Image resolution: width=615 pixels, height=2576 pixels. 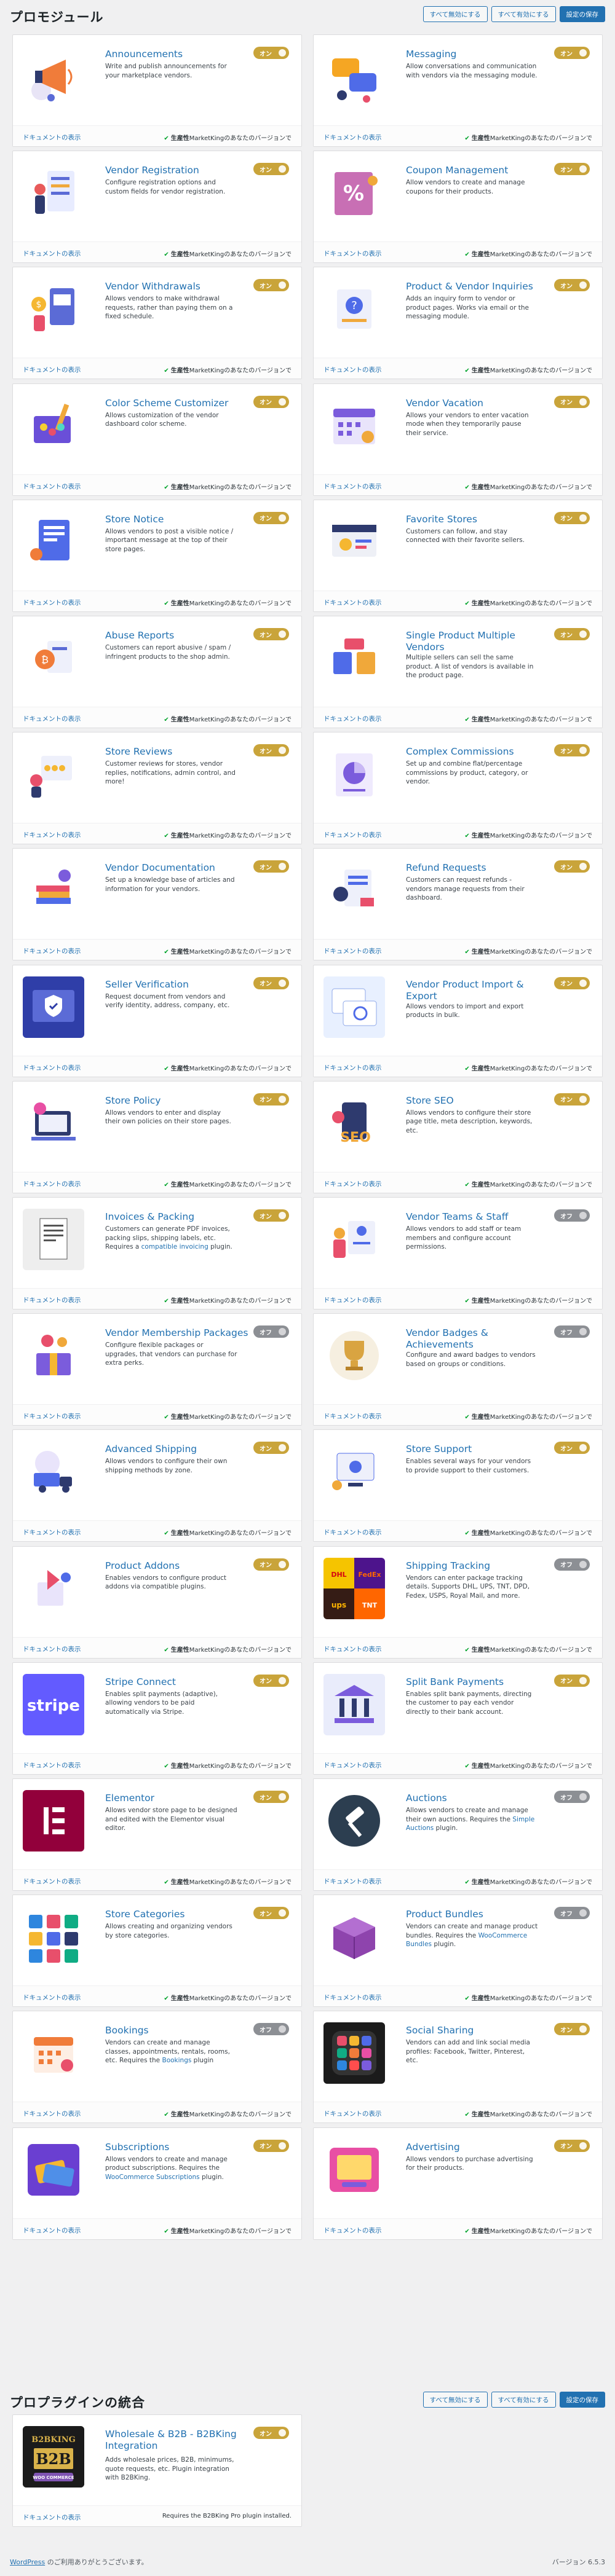 I want to click on required-plugin-link: Bookings, so click(x=176, y=2060).